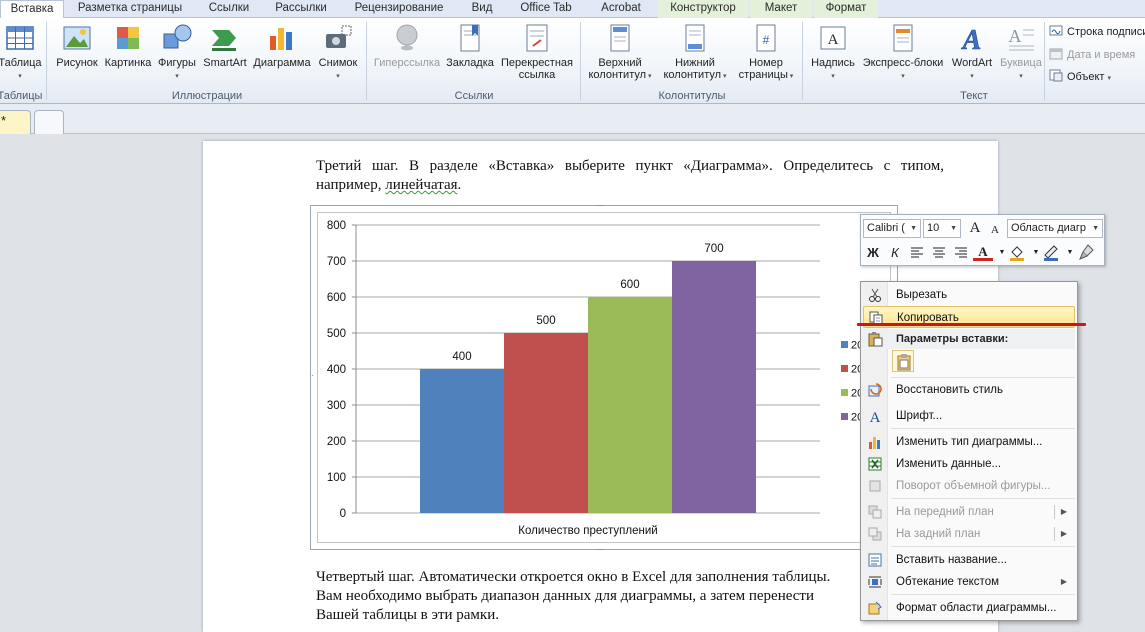 This screenshot has width=1145, height=632. Describe the element at coordinates (995, 231) in the screenshot. I see `shrink-font-button: A` at that location.